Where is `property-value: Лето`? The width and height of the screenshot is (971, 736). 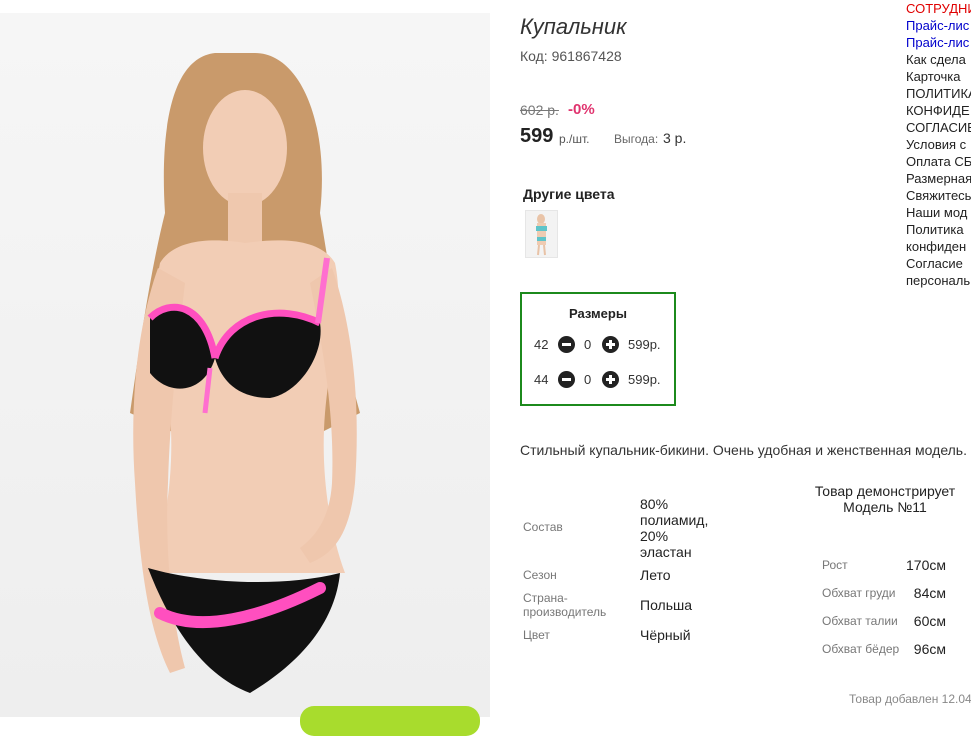 property-value: Лето is located at coordinates (655, 575).